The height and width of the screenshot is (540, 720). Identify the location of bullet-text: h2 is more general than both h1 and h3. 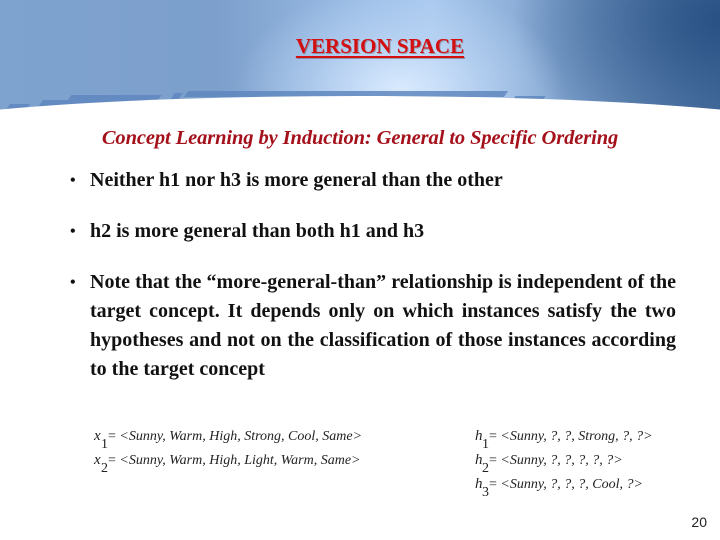
(257, 231).